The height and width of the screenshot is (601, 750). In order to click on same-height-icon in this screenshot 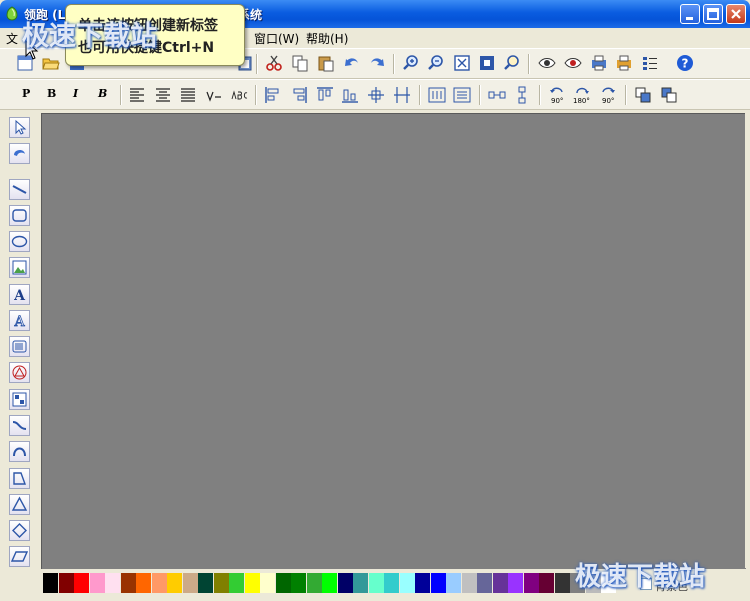, I will do `click(522, 95)`.